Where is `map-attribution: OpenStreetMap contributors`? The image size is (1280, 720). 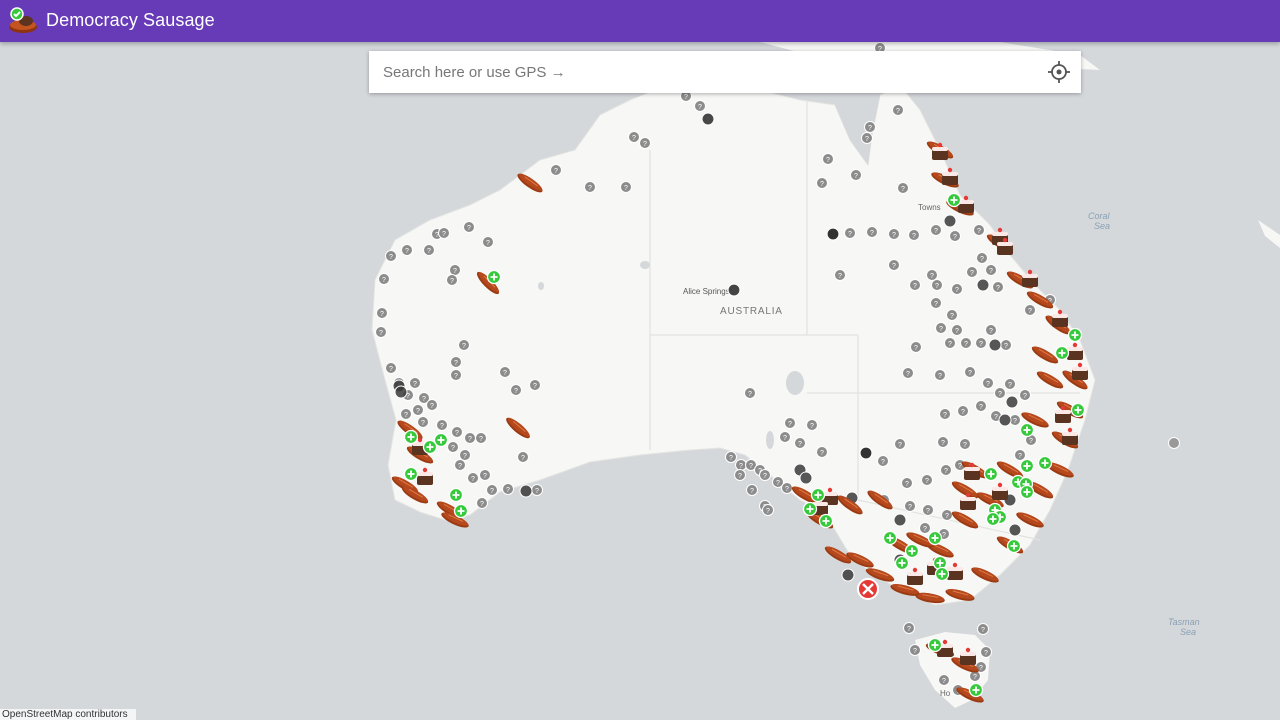 map-attribution: OpenStreetMap contributors is located at coordinates (68, 714).